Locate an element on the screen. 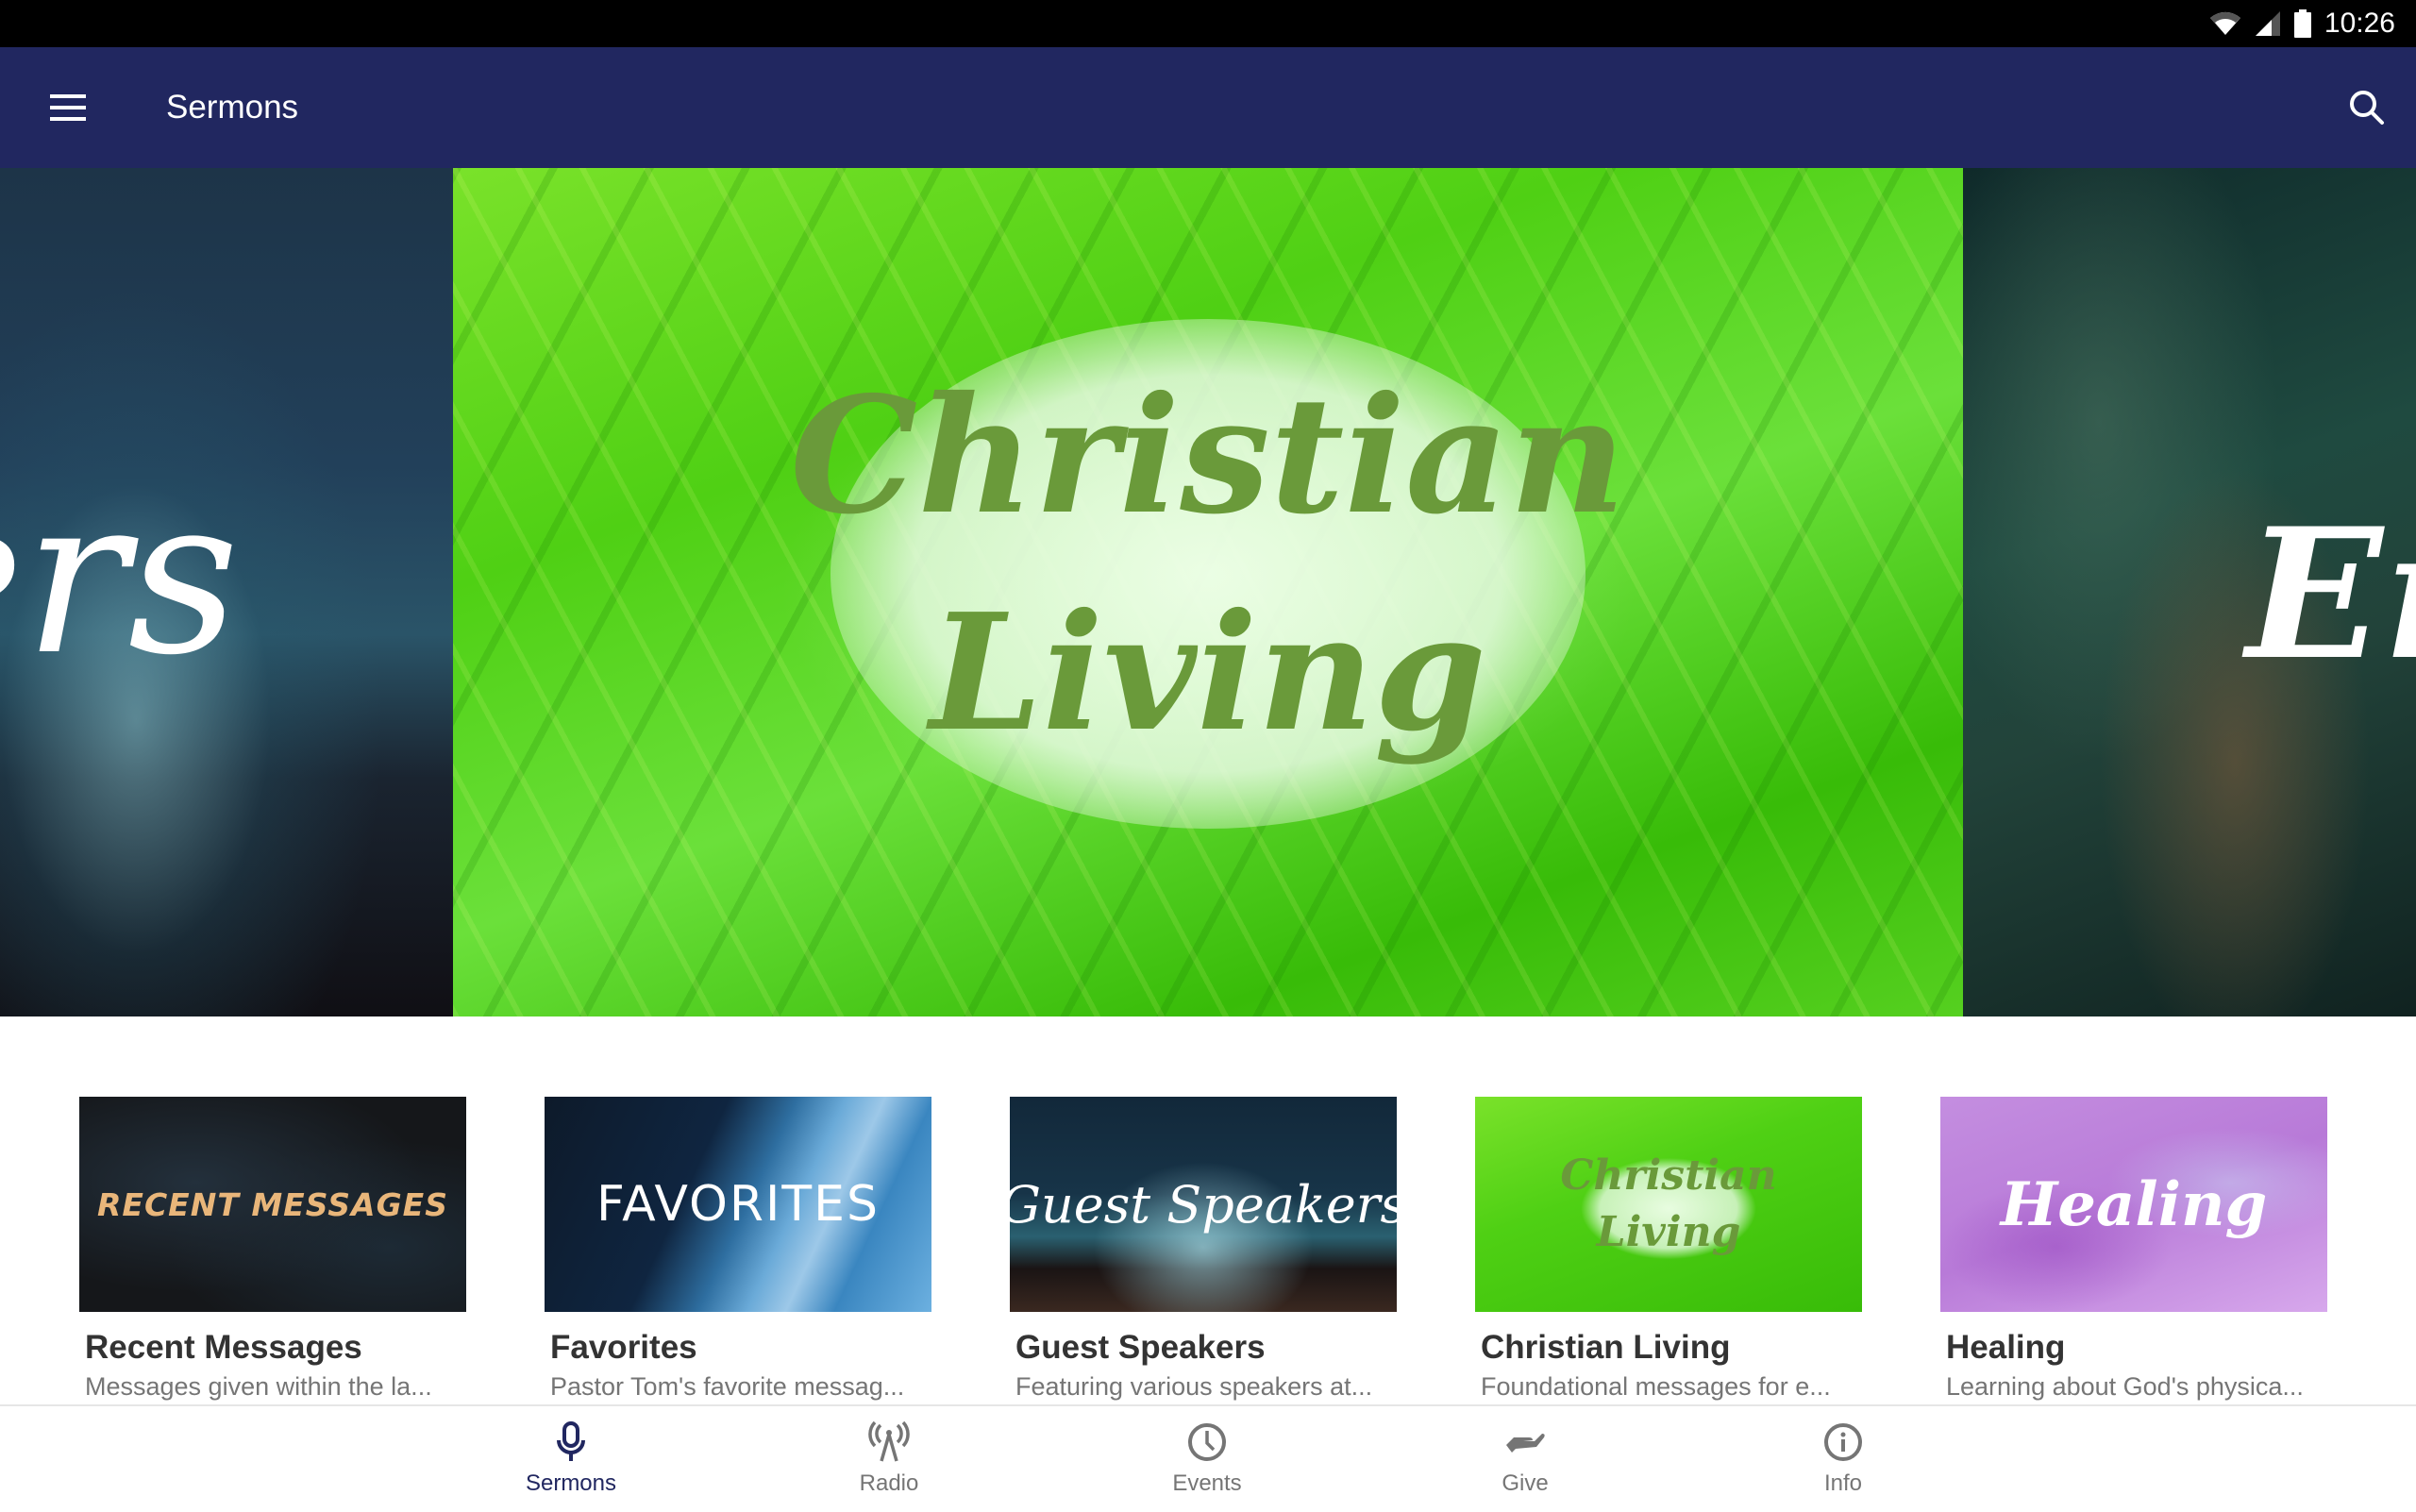 This screenshot has height=1512, width=2416. bottom-navigation: Sermons Radio Events Give Info is located at coordinates (1208, 1458).